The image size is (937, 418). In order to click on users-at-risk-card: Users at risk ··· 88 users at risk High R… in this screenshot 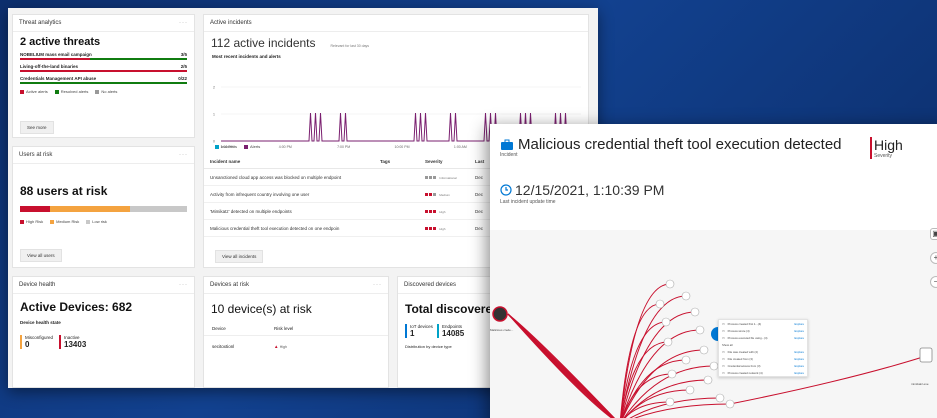, I will do `click(103, 207)`.